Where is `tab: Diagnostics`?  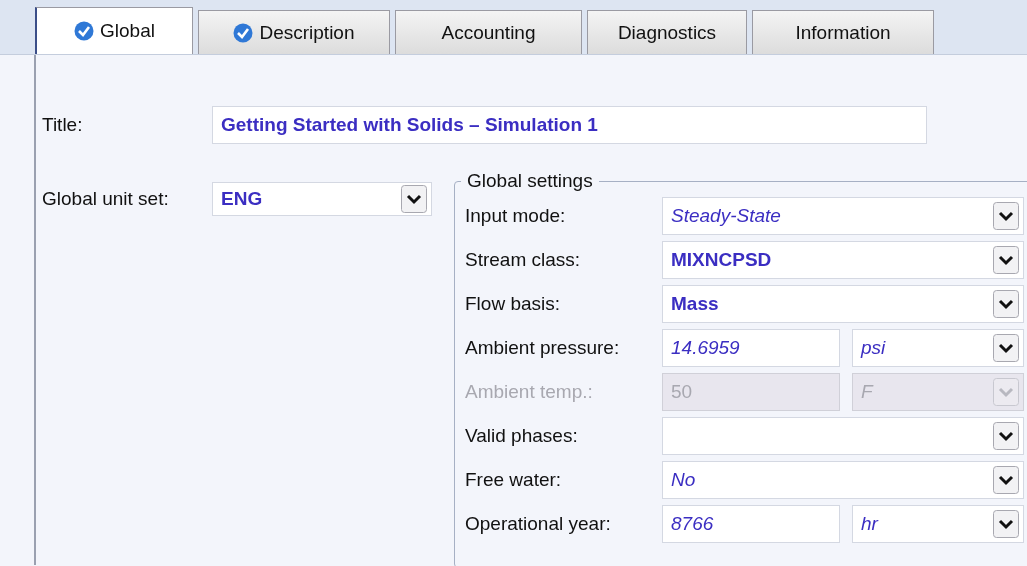
tab: Diagnostics is located at coordinates (667, 32).